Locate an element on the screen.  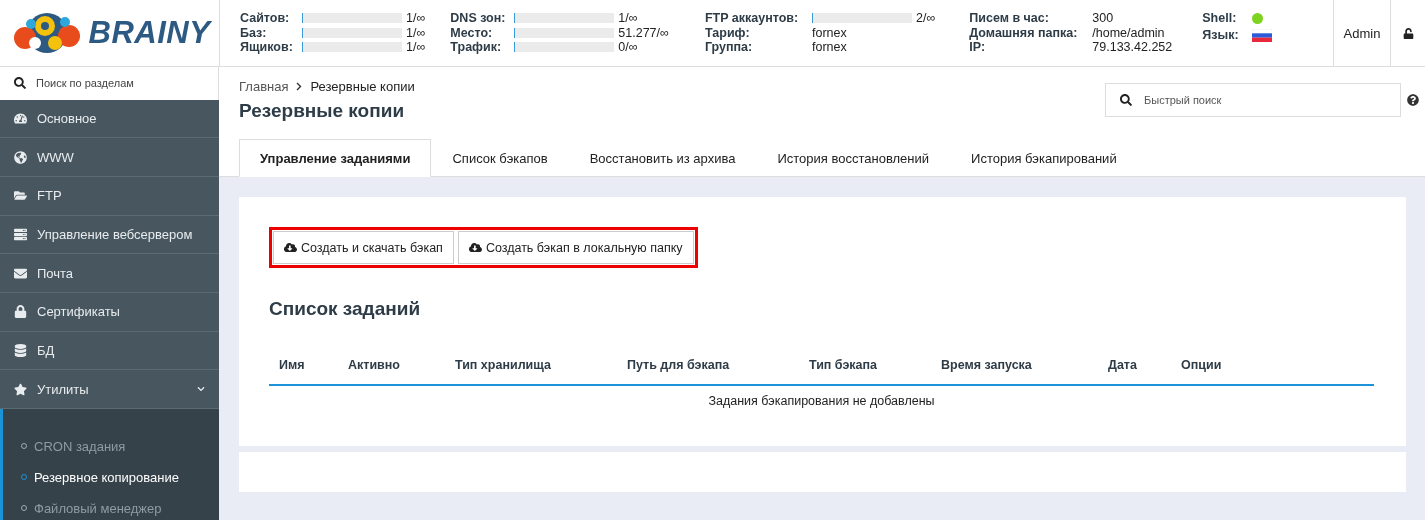
stat-value: 300 is located at coordinates (1103, 18).